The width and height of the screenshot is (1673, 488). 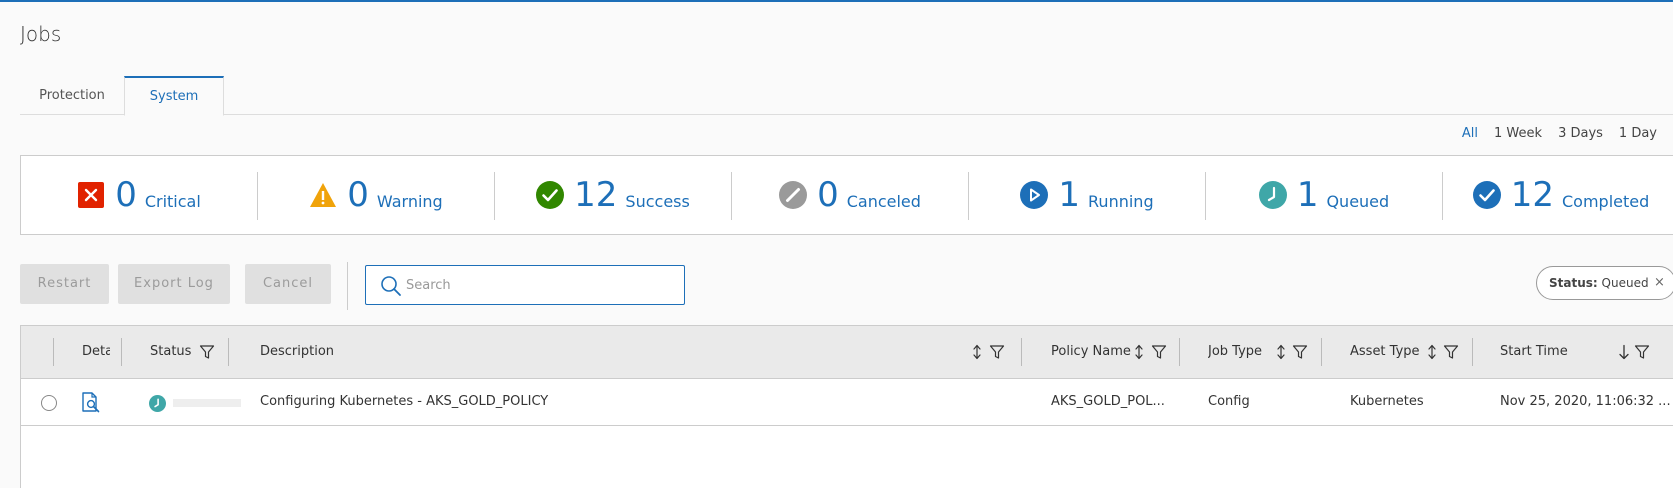 What do you see at coordinates (1092, 352) in the screenshot?
I see `column-policy-name: Policy Name` at bounding box center [1092, 352].